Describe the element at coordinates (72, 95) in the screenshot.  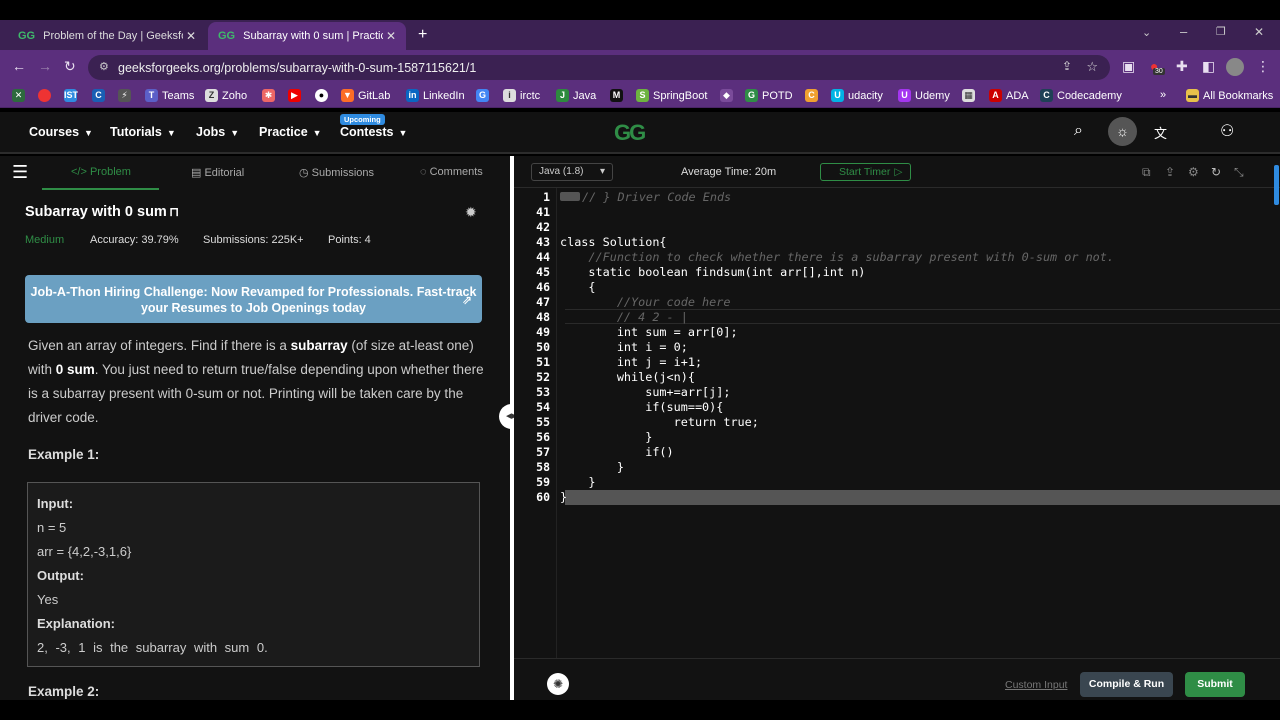
I see `bookmark-icon-only: IST` at that location.